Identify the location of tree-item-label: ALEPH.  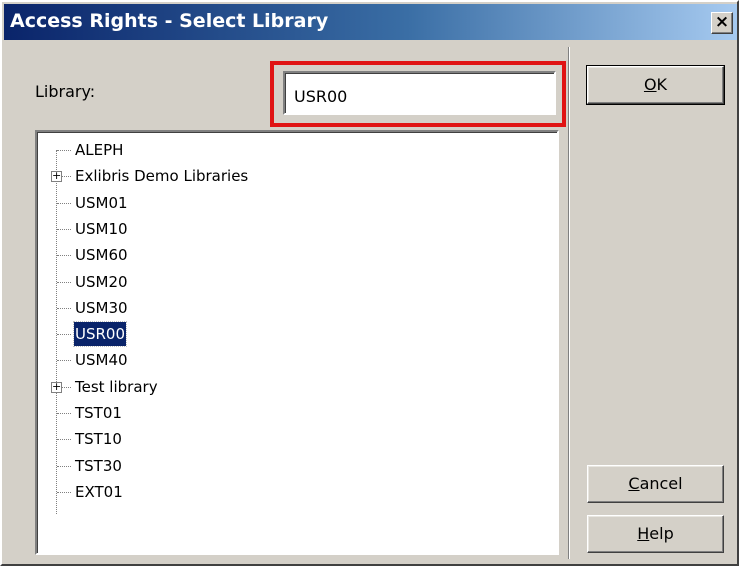
(99, 150).